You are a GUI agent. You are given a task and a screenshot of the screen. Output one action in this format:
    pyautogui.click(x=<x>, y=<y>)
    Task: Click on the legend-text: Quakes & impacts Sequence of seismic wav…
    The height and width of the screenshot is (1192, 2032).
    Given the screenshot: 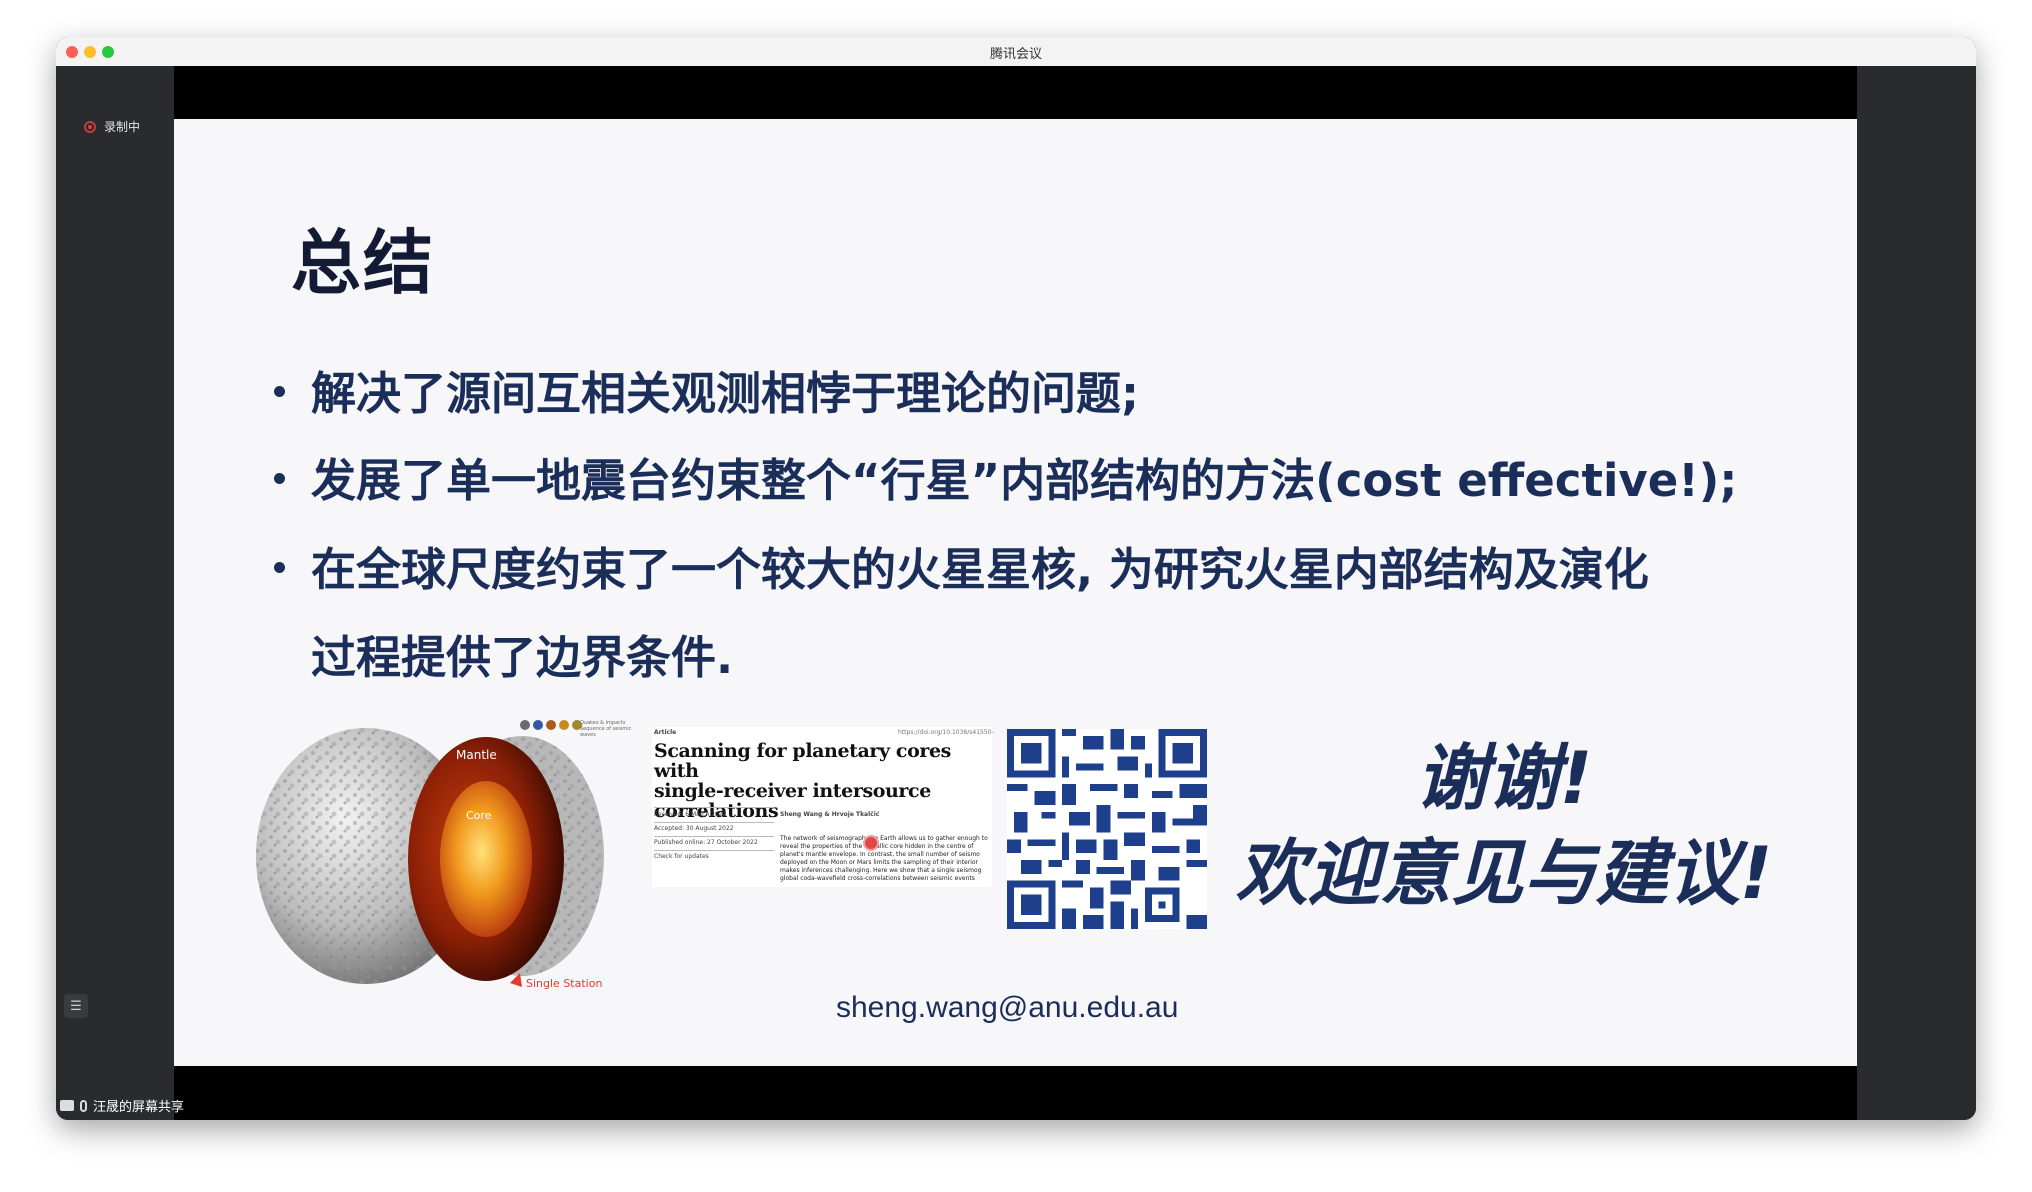 What is the action you would take?
    pyautogui.click(x=606, y=729)
    